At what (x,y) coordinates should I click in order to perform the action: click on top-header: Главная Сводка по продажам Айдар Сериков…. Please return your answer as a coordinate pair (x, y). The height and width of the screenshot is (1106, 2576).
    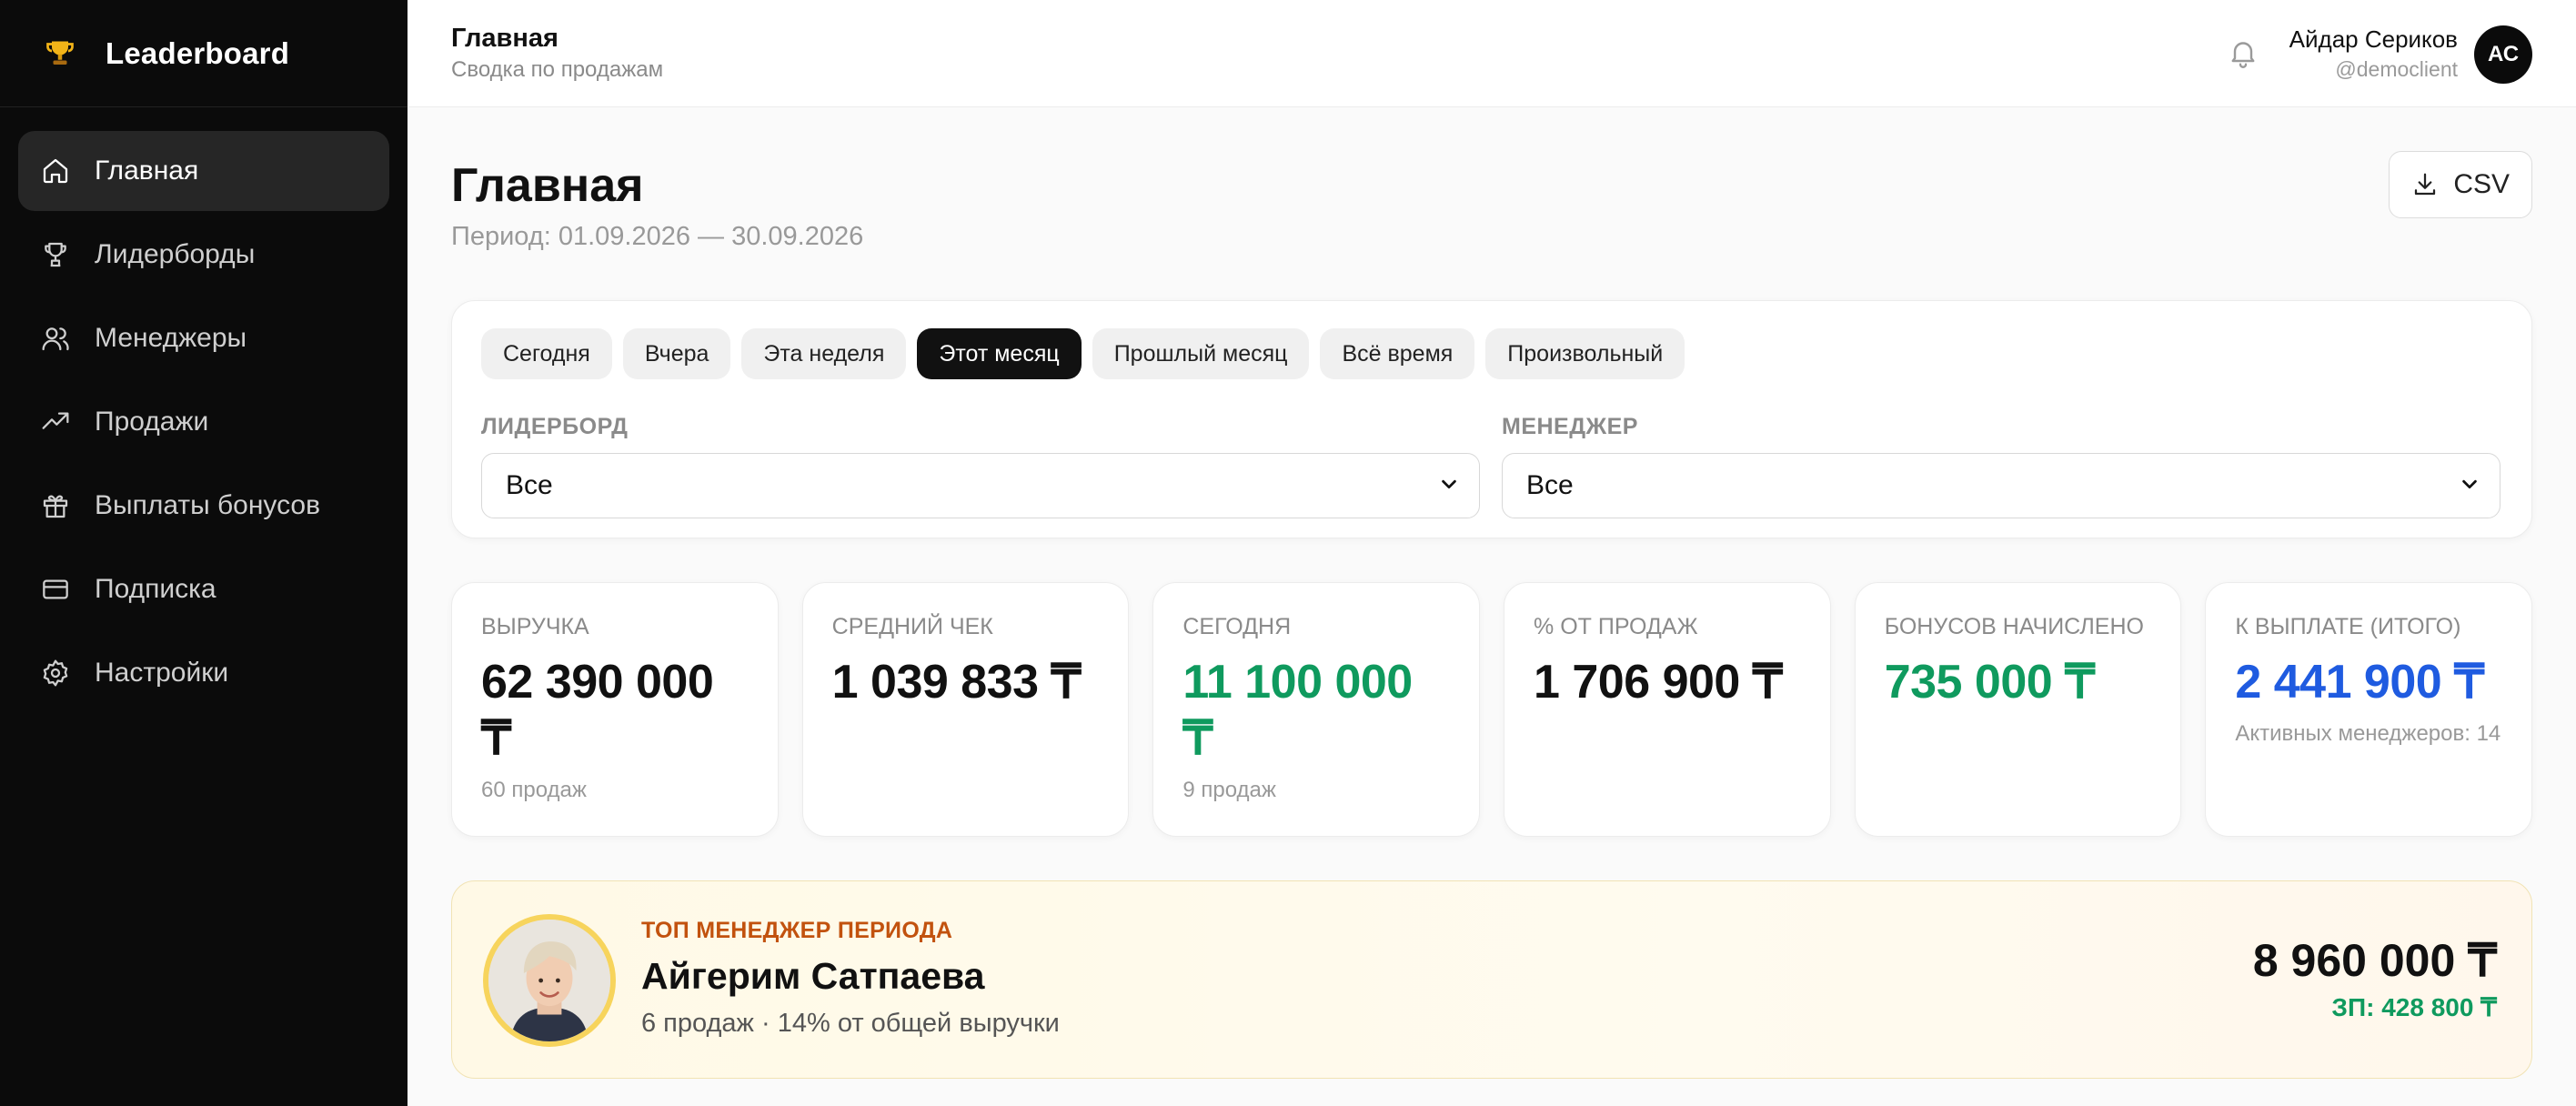
    Looking at the image, I should click on (1492, 54).